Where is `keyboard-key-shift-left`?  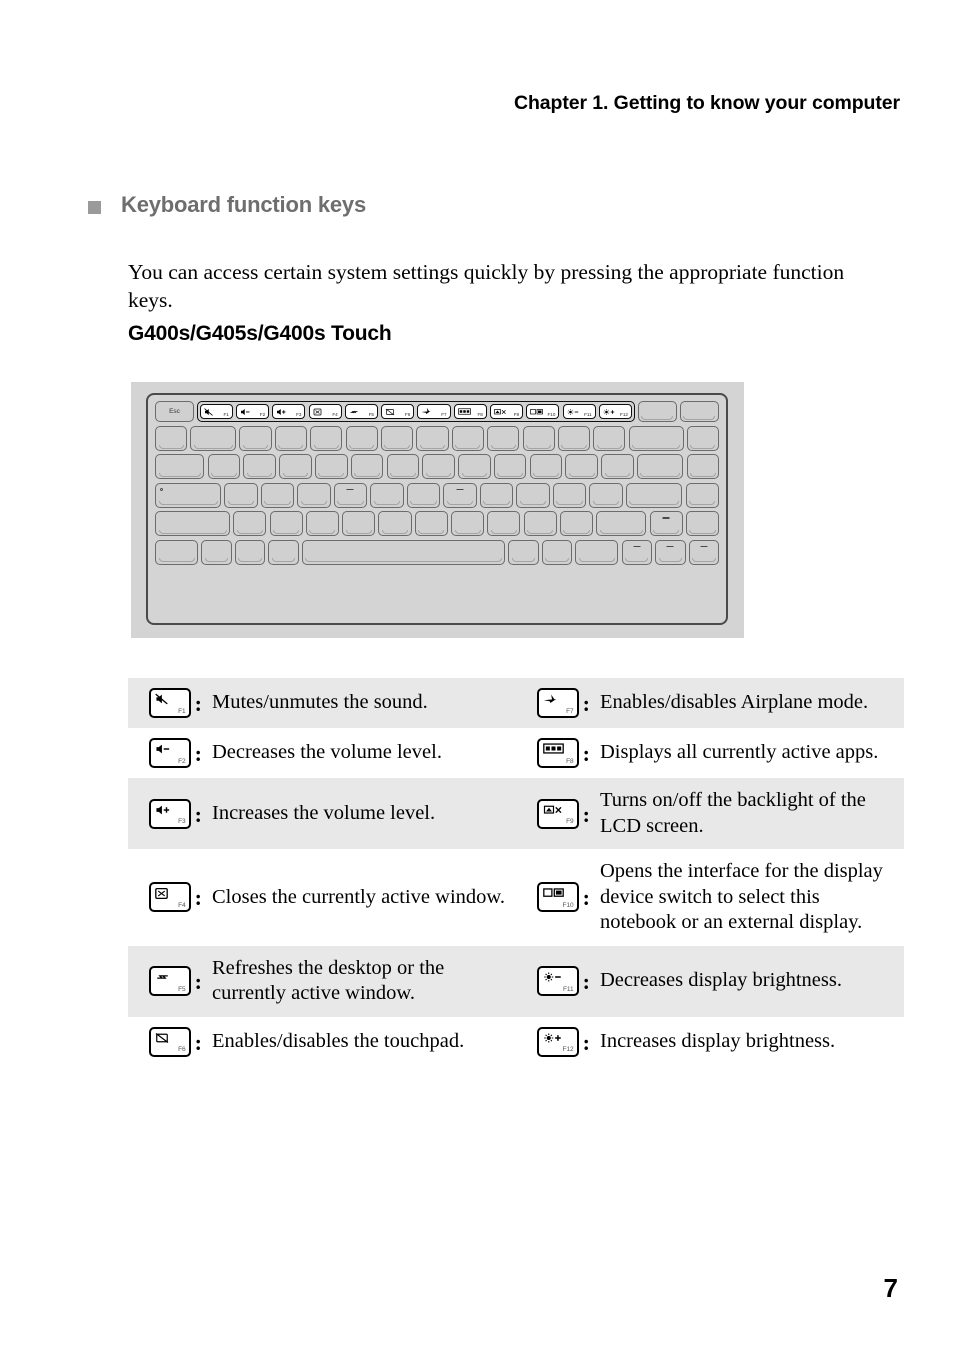 keyboard-key-shift-left is located at coordinates (193, 524).